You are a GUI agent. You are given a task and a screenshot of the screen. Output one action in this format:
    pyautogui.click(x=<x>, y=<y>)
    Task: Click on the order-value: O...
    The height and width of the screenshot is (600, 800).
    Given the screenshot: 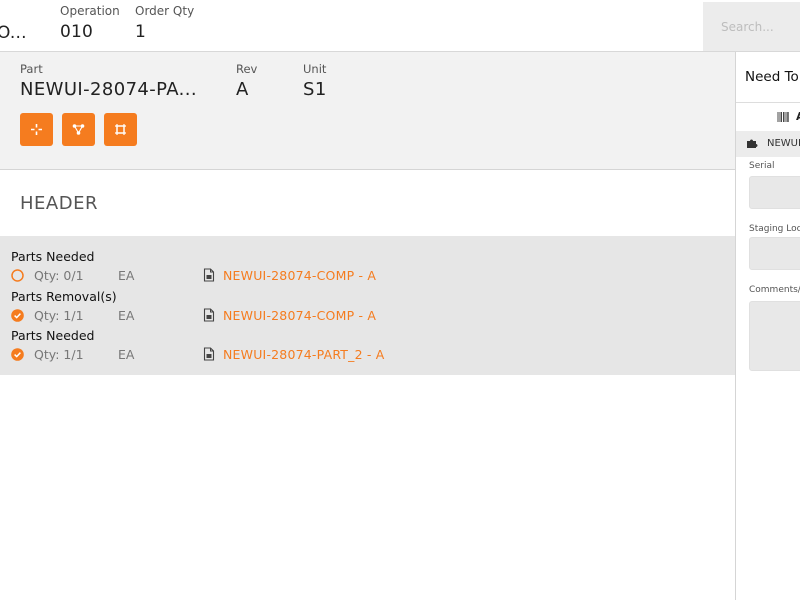 What is the action you would take?
    pyautogui.click(x=13, y=33)
    